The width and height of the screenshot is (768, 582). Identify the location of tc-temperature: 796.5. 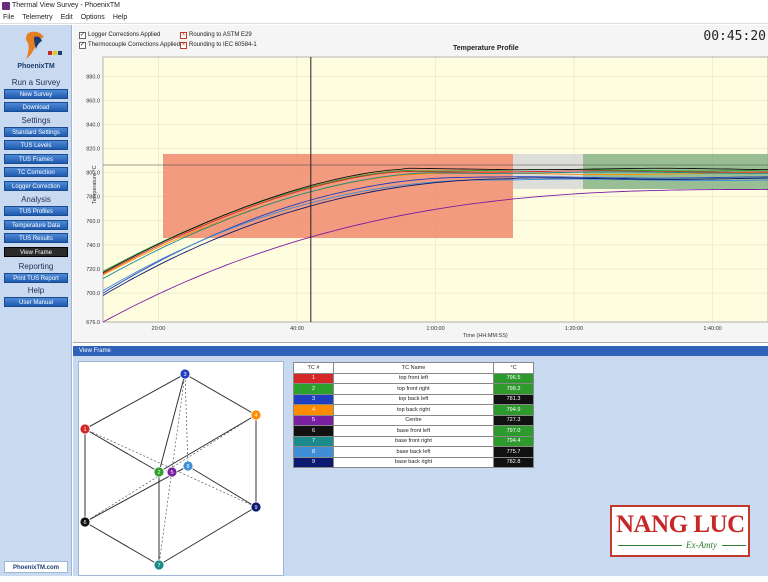
(513, 378).